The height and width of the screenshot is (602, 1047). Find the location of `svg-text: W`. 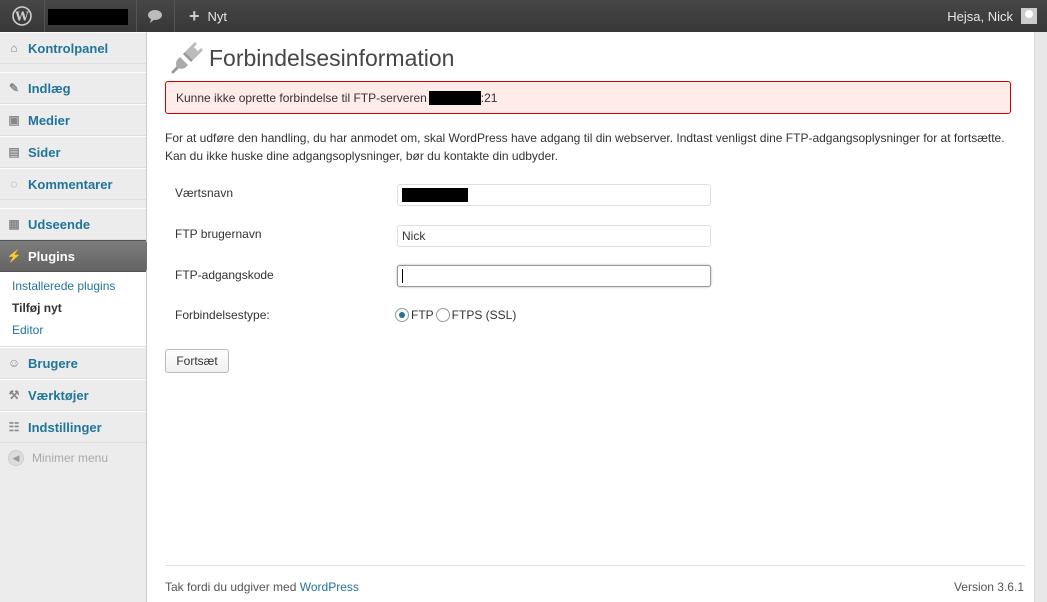

svg-text: W is located at coordinates (21, 17).